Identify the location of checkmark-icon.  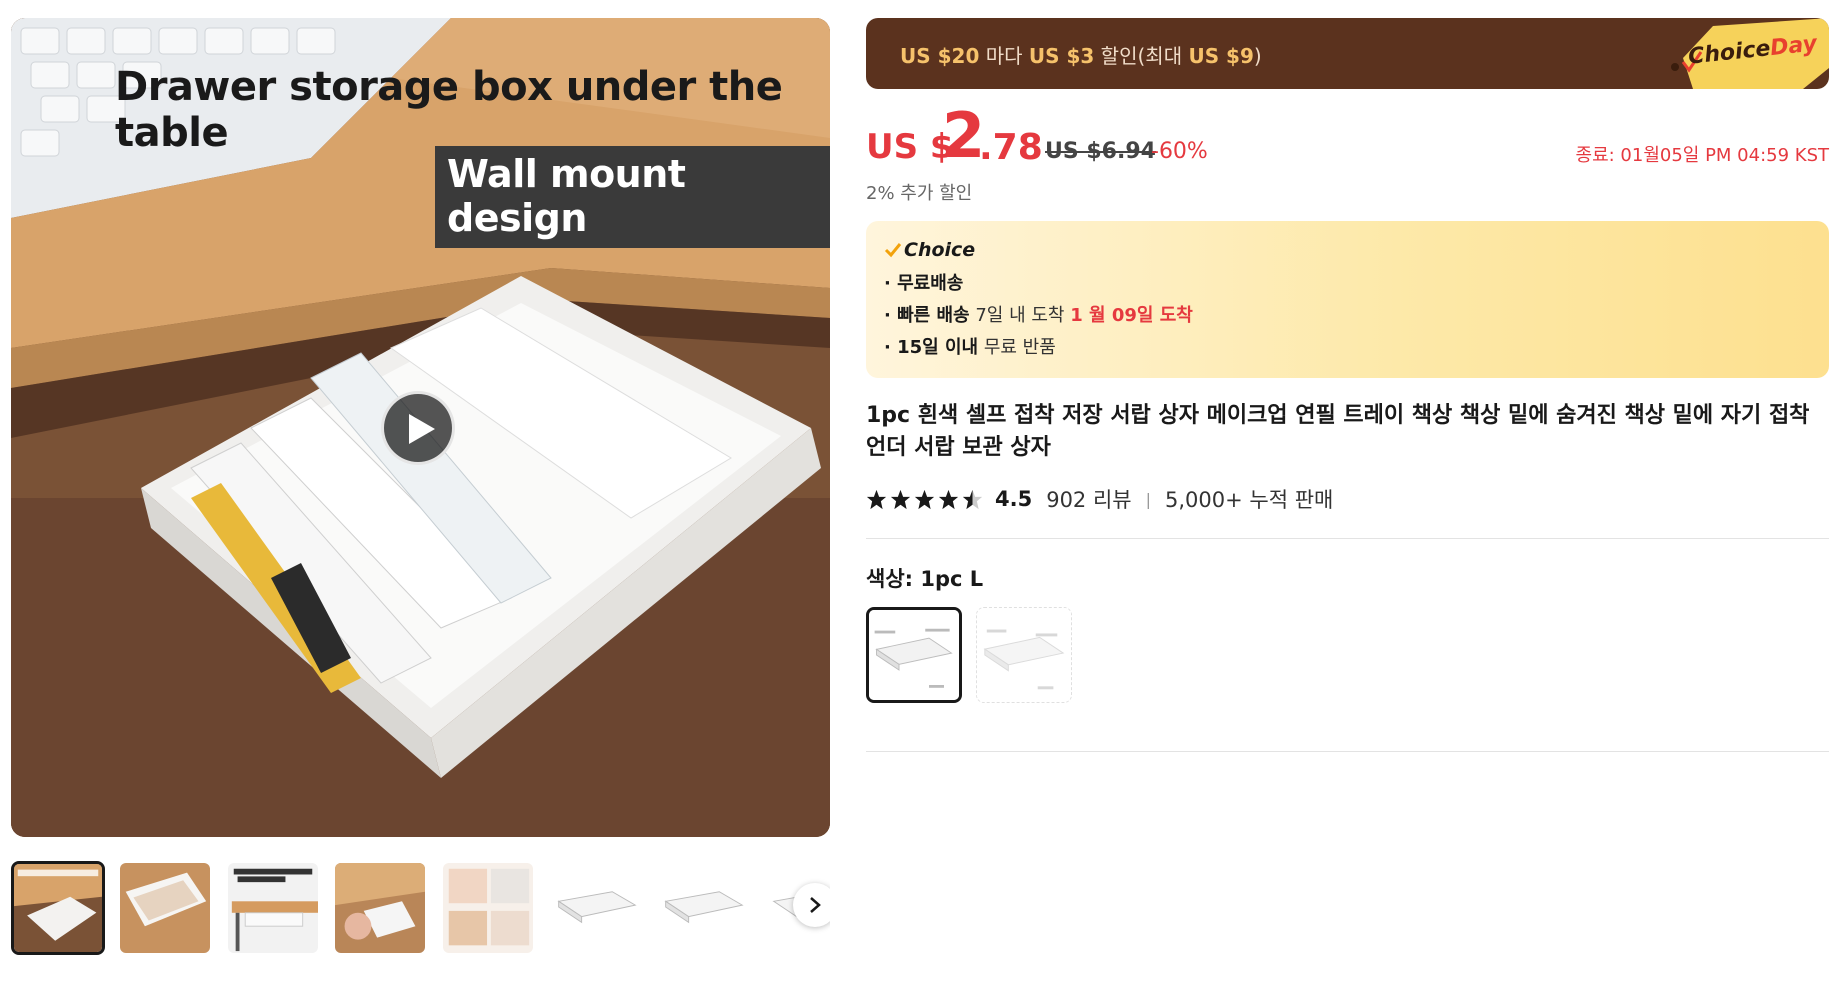
(893, 250).